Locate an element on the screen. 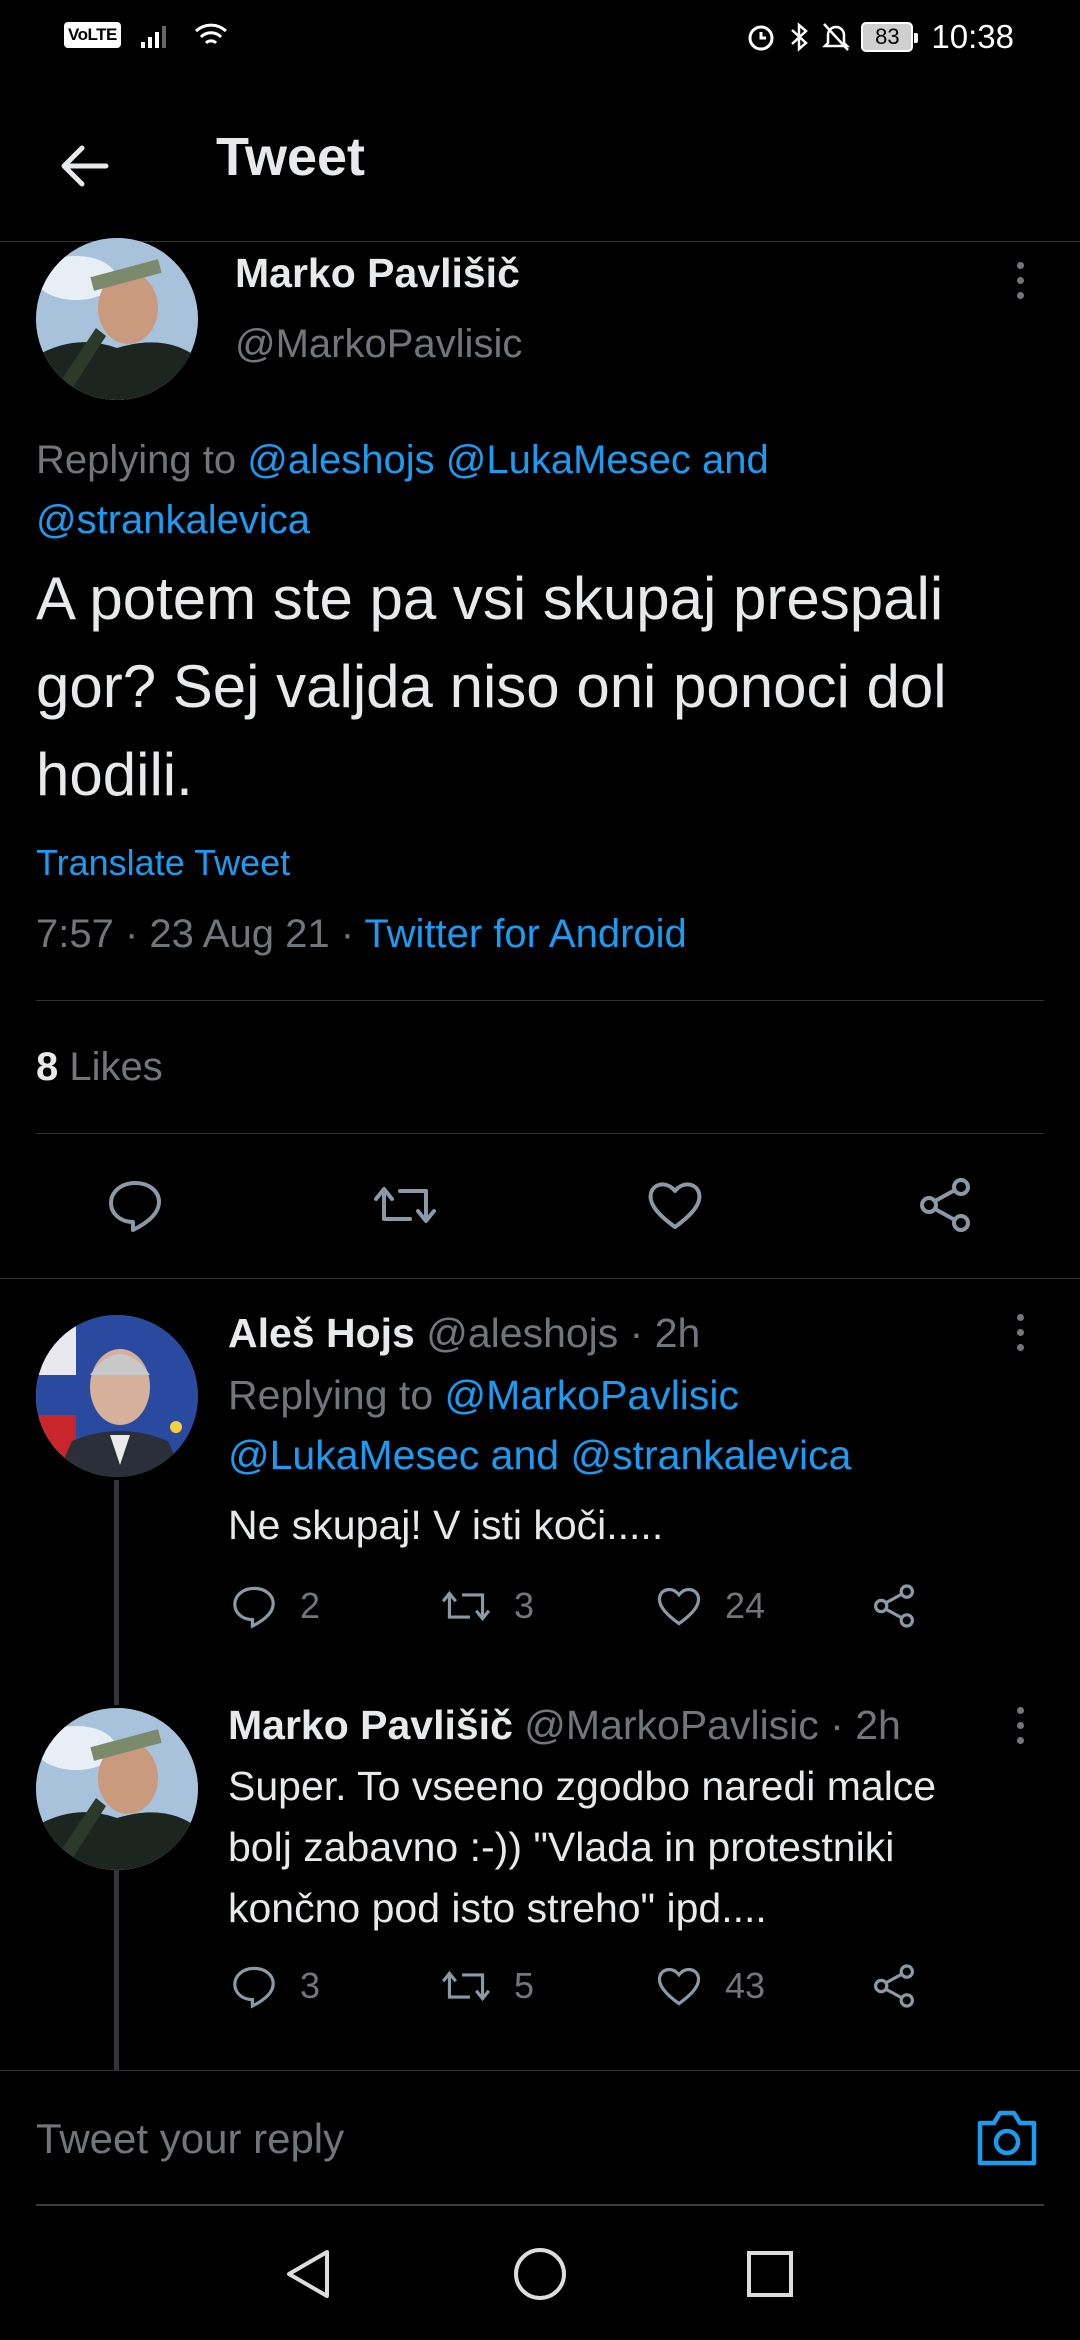 This screenshot has height=2340, width=1080. likes-label: Likes is located at coordinates (110, 1067).